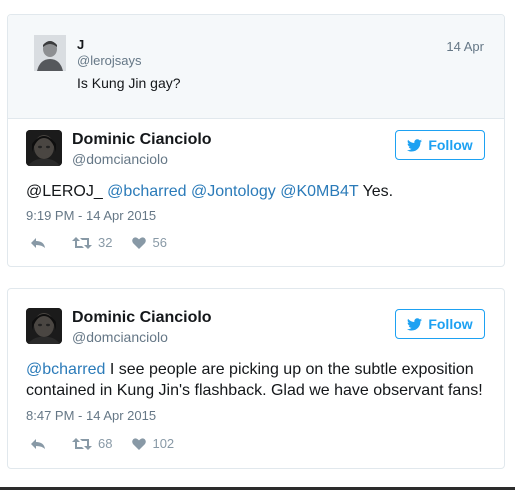 This screenshot has height=490, width=515. I want to click on mention-link: @LEROJ_, so click(64, 191).